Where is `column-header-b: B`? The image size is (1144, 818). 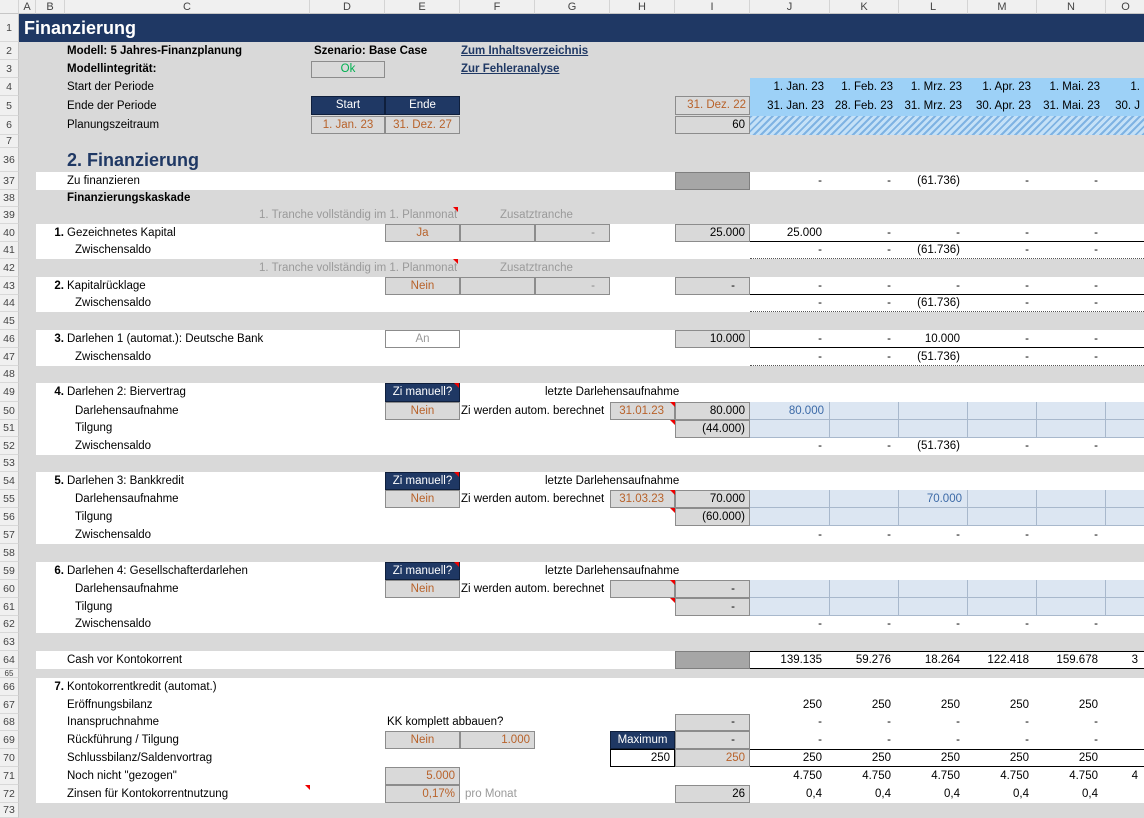 column-header-b: B is located at coordinates (50, 7).